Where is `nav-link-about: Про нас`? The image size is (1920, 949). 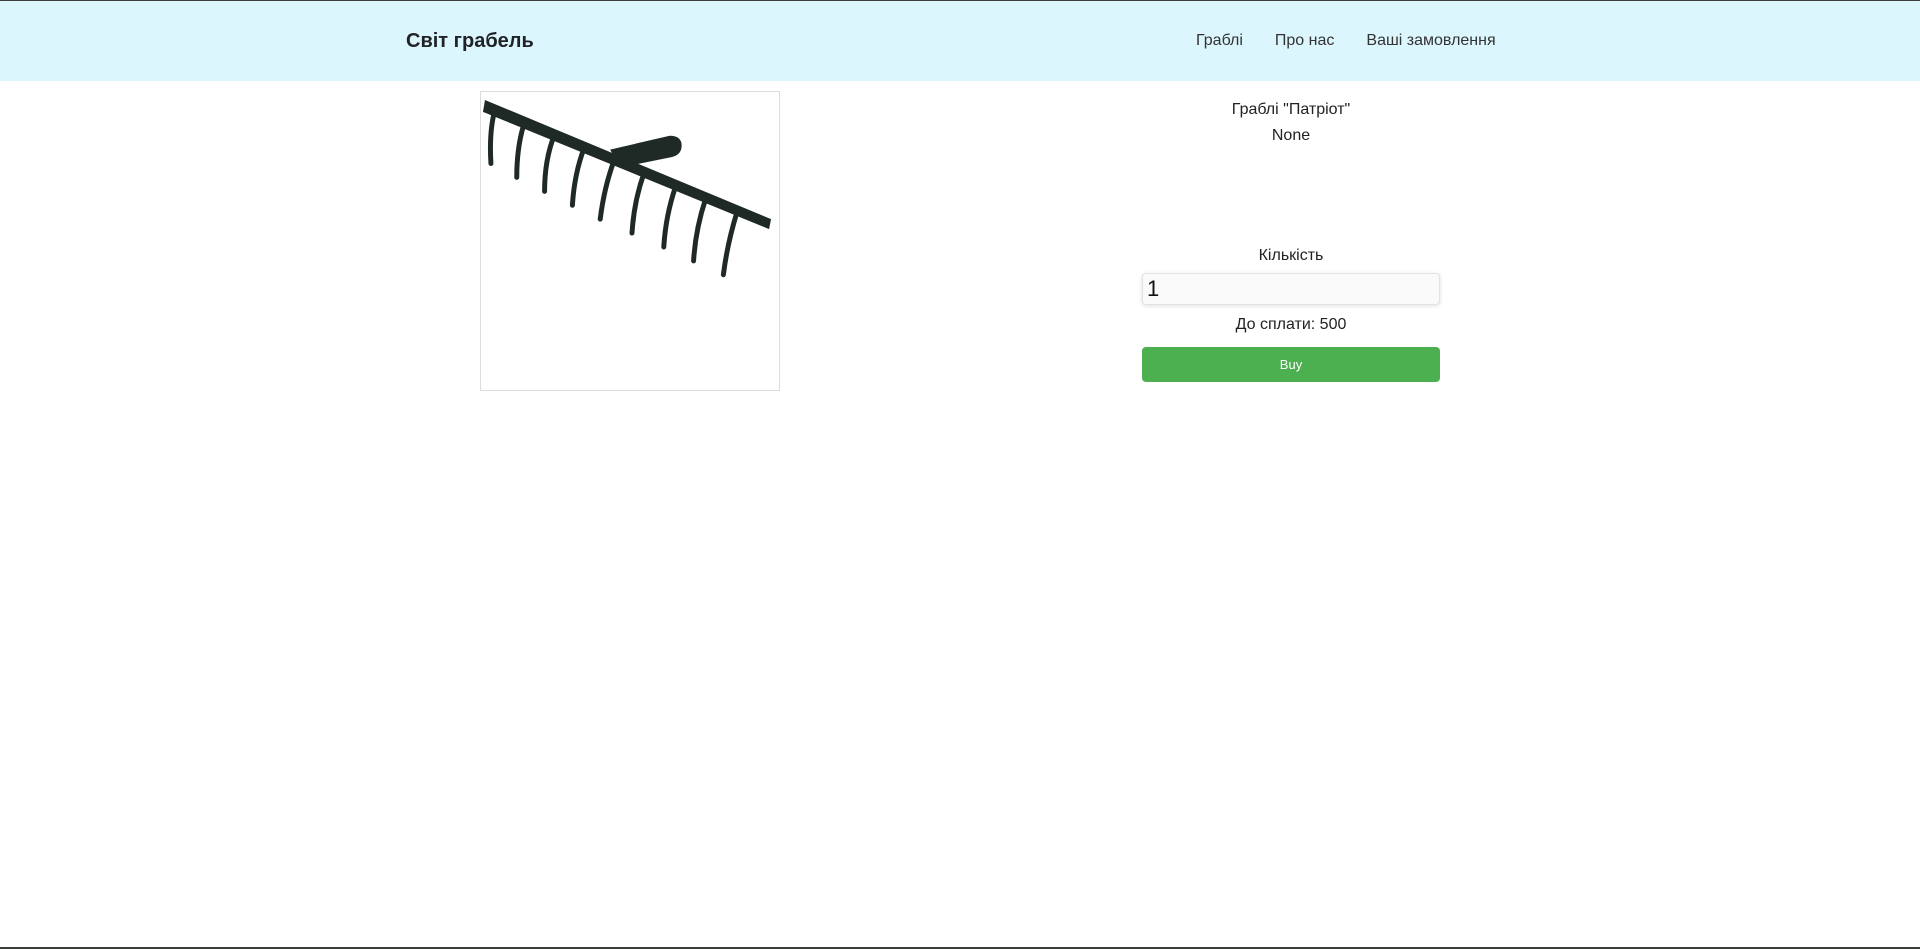
nav-link-about: Про нас is located at coordinates (1304, 41).